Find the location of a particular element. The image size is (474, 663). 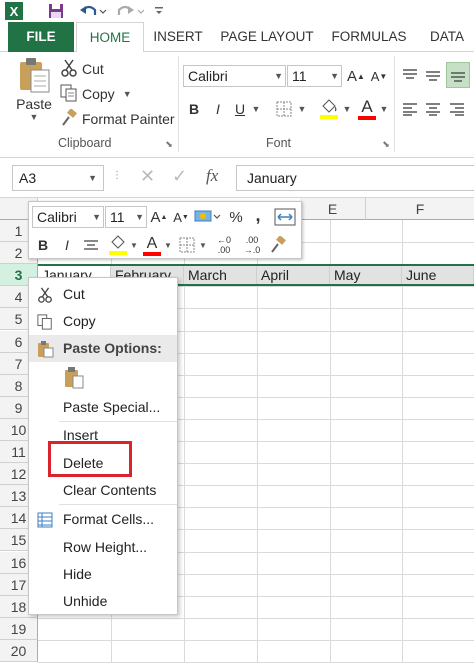

menu-item-unhide: Unhide is located at coordinates (103, 601).